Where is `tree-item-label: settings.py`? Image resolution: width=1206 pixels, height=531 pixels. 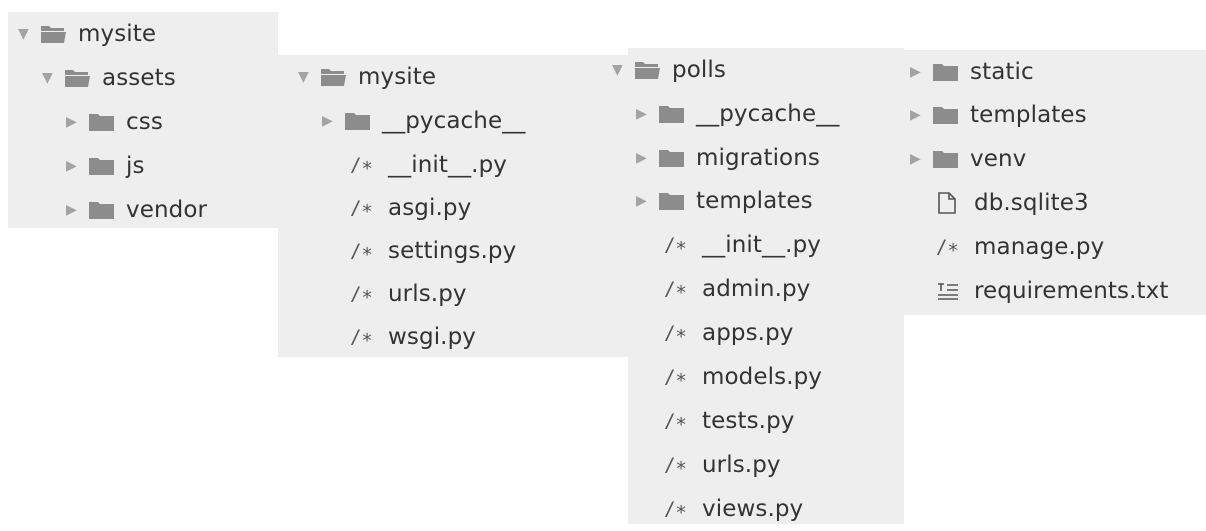
tree-item-label: settings.py is located at coordinates (452, 251).